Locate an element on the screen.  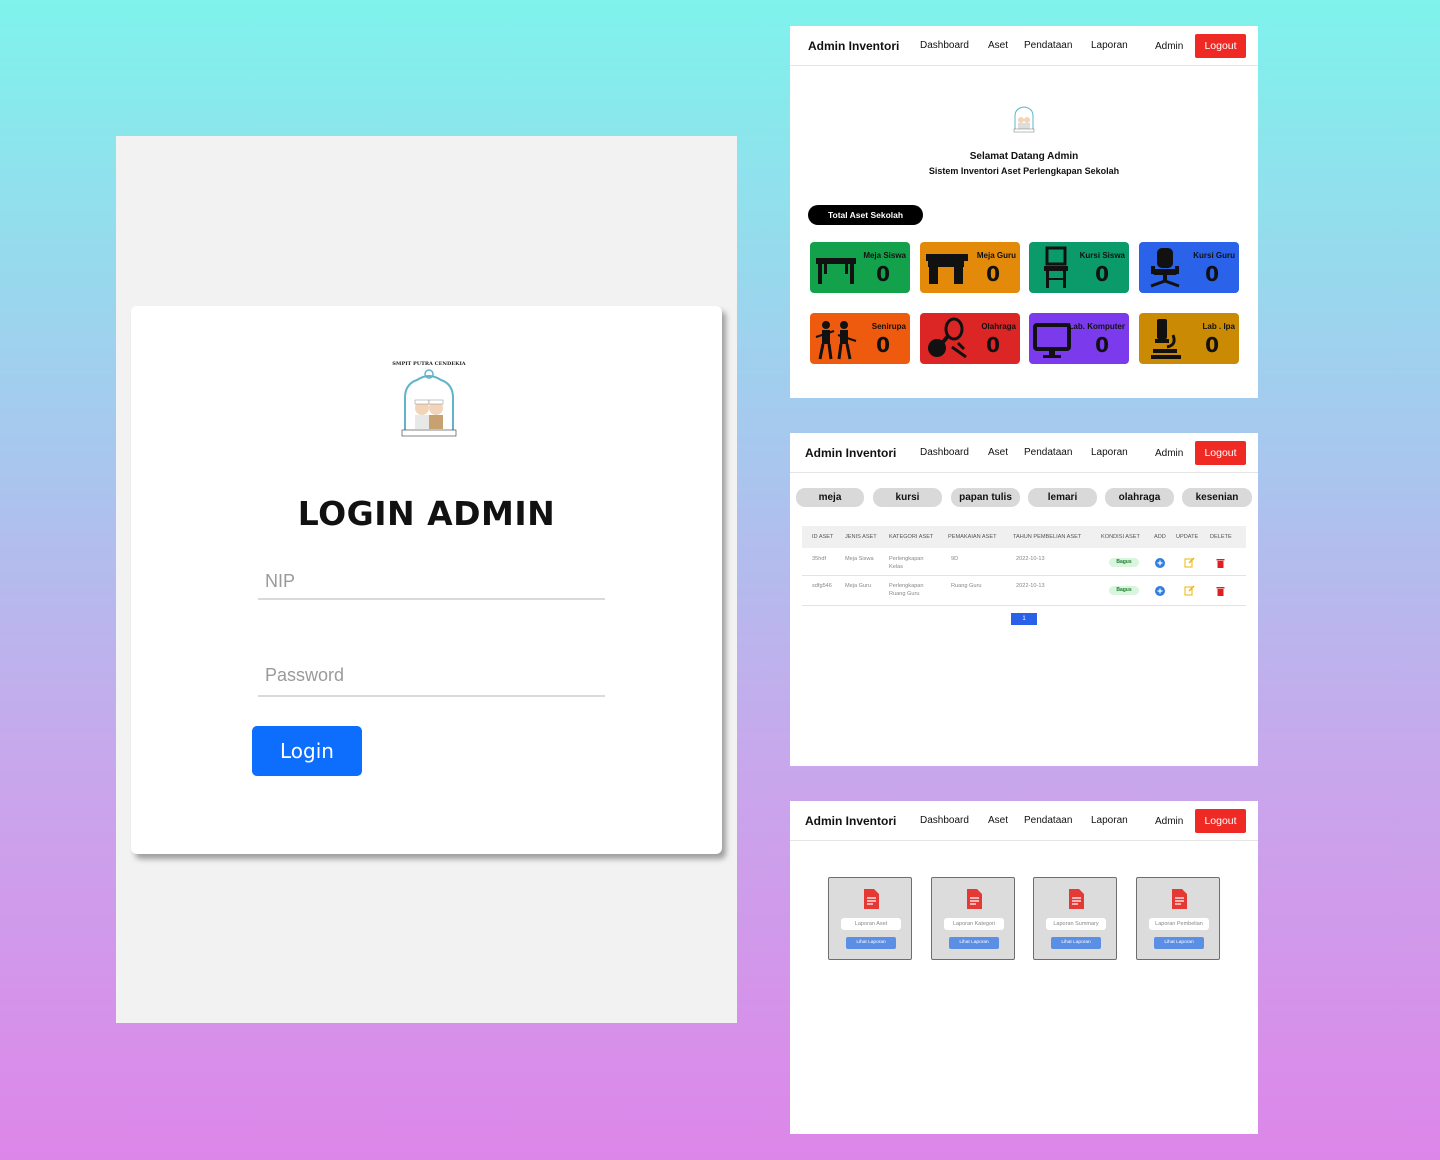
report-card-pembelian: Laporan Pembelian Lihat Laporan is located at coordinates (1178, 918).